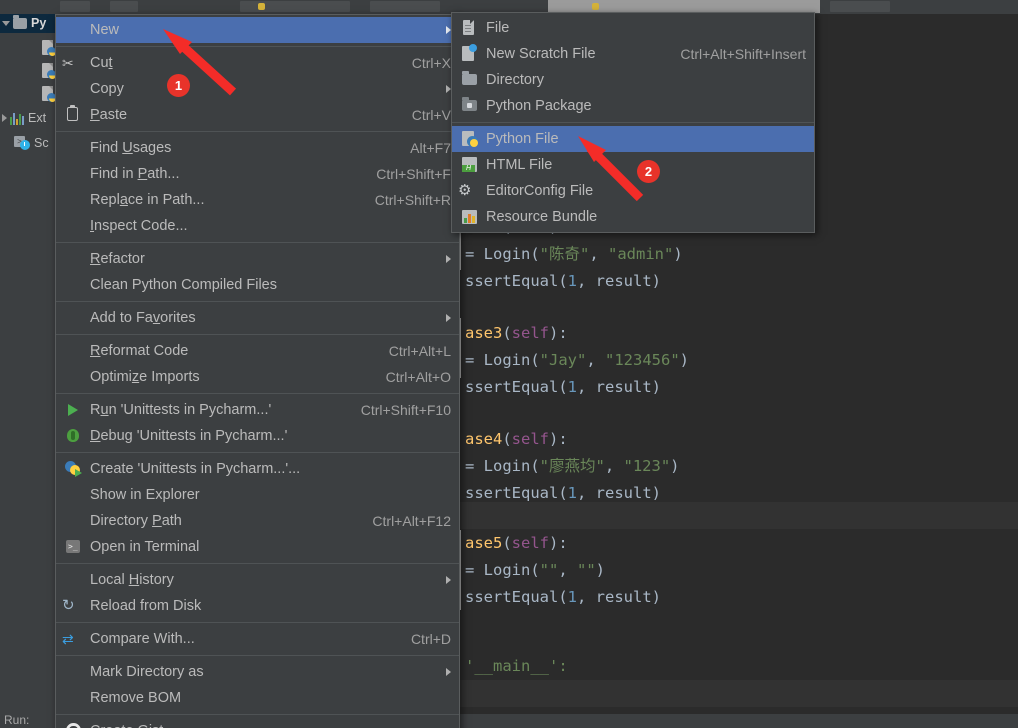 This screenshot has height=728, width=1018. What do you see at coordinates (24, 118) in the screenshot?
I see `sidebar-item-external-libraries: Ext` at bounding box center [24, 118].